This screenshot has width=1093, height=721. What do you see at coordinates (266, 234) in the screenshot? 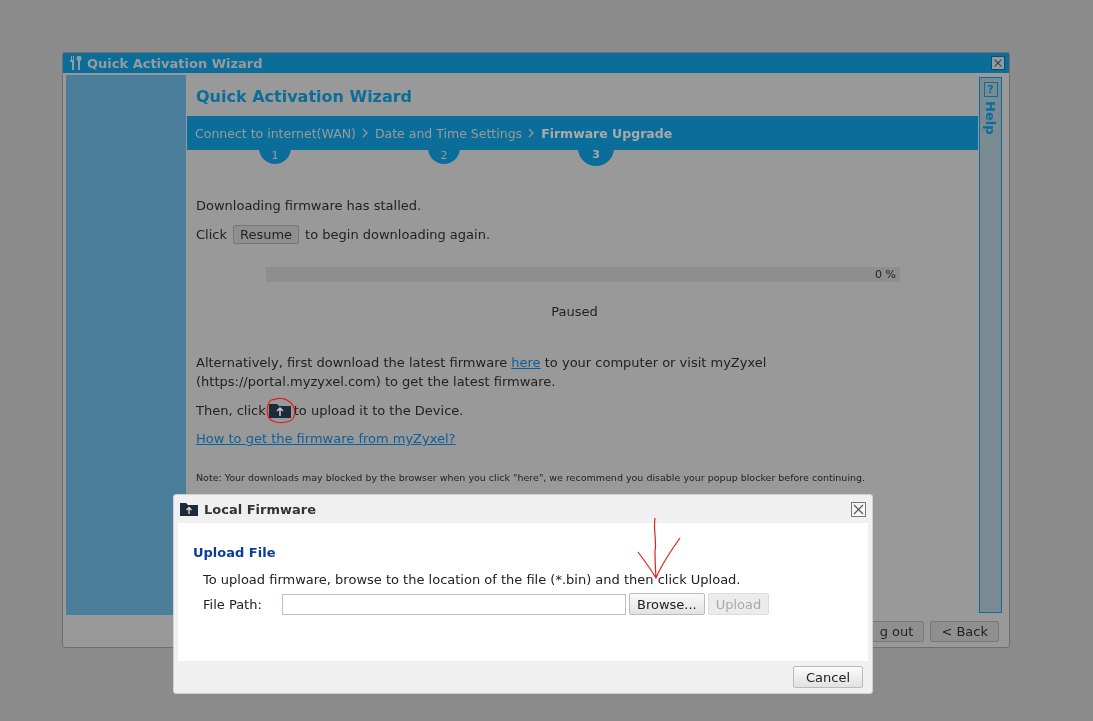
I see `resume-button: Resume` at bounding box center [266, 234].